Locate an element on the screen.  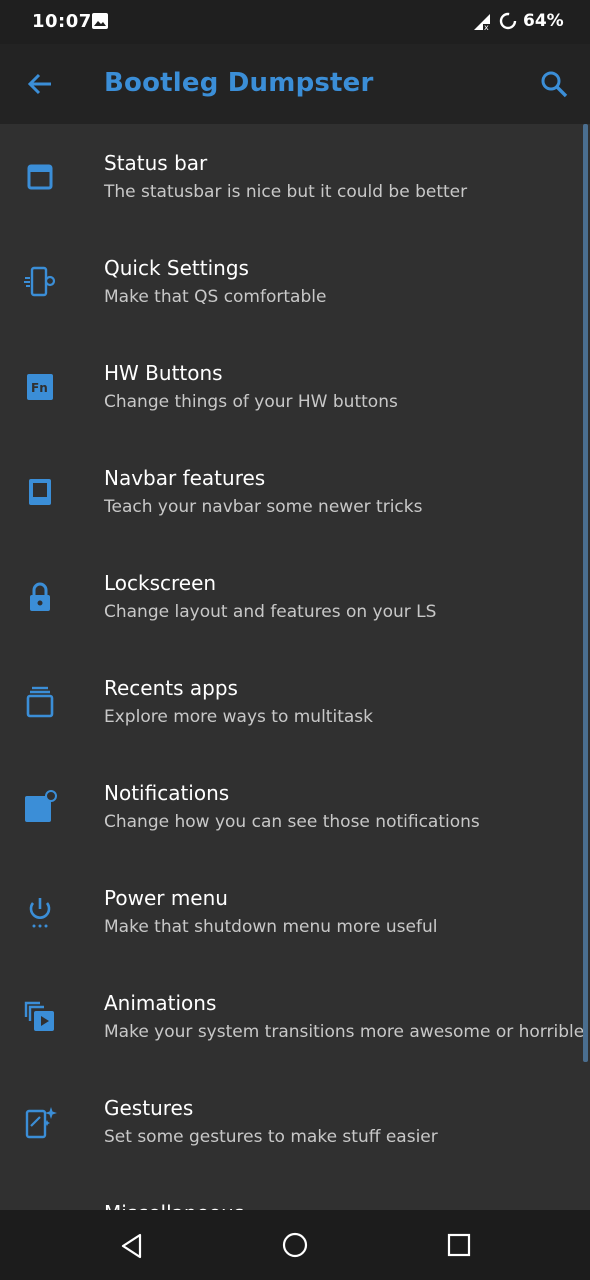
item-summary: Make that QS comfortable is located at coordinates (215, 297).